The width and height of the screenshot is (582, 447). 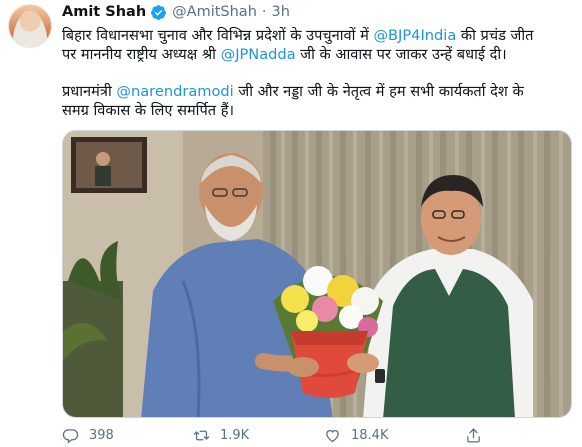 What do you see at coordinates (370, 435) in the screenshot?
I see `like-count: 18.4K` at bounding box center [370, 435].